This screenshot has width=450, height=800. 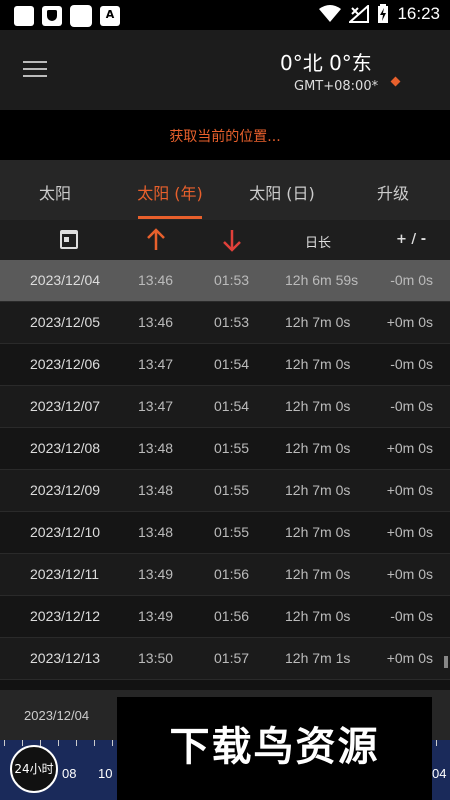 What do you see at coordinates (274, 748) in the screenshot?
I see `watermark-logo: 下载鸟资源` at bounding box center [274, 748].